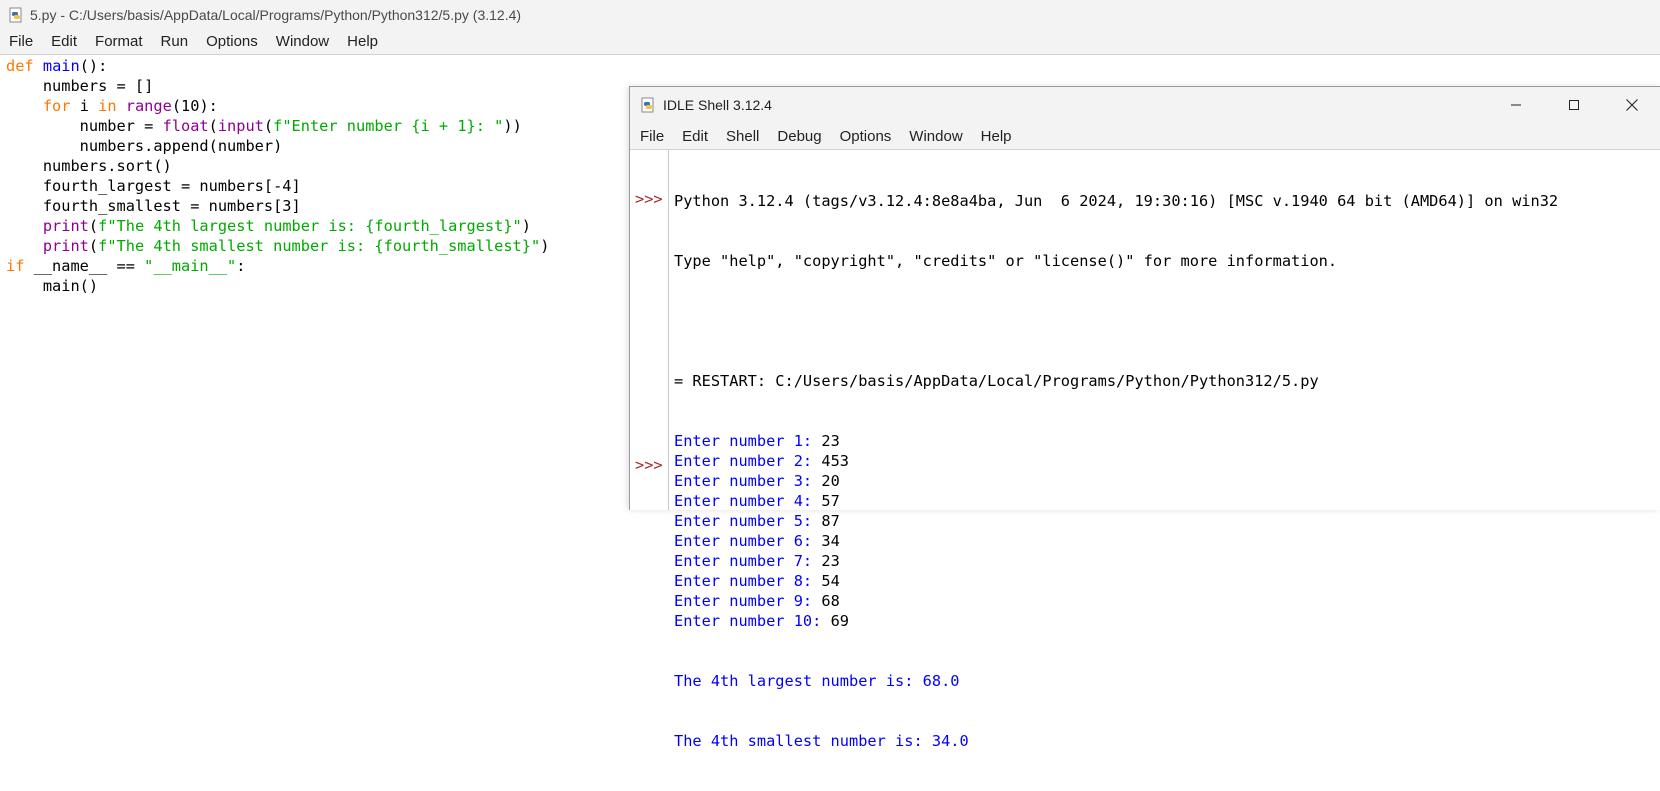 The image size is (1660, 791). I want to click on shell-menu-edit: Edit, so click(694, 136).